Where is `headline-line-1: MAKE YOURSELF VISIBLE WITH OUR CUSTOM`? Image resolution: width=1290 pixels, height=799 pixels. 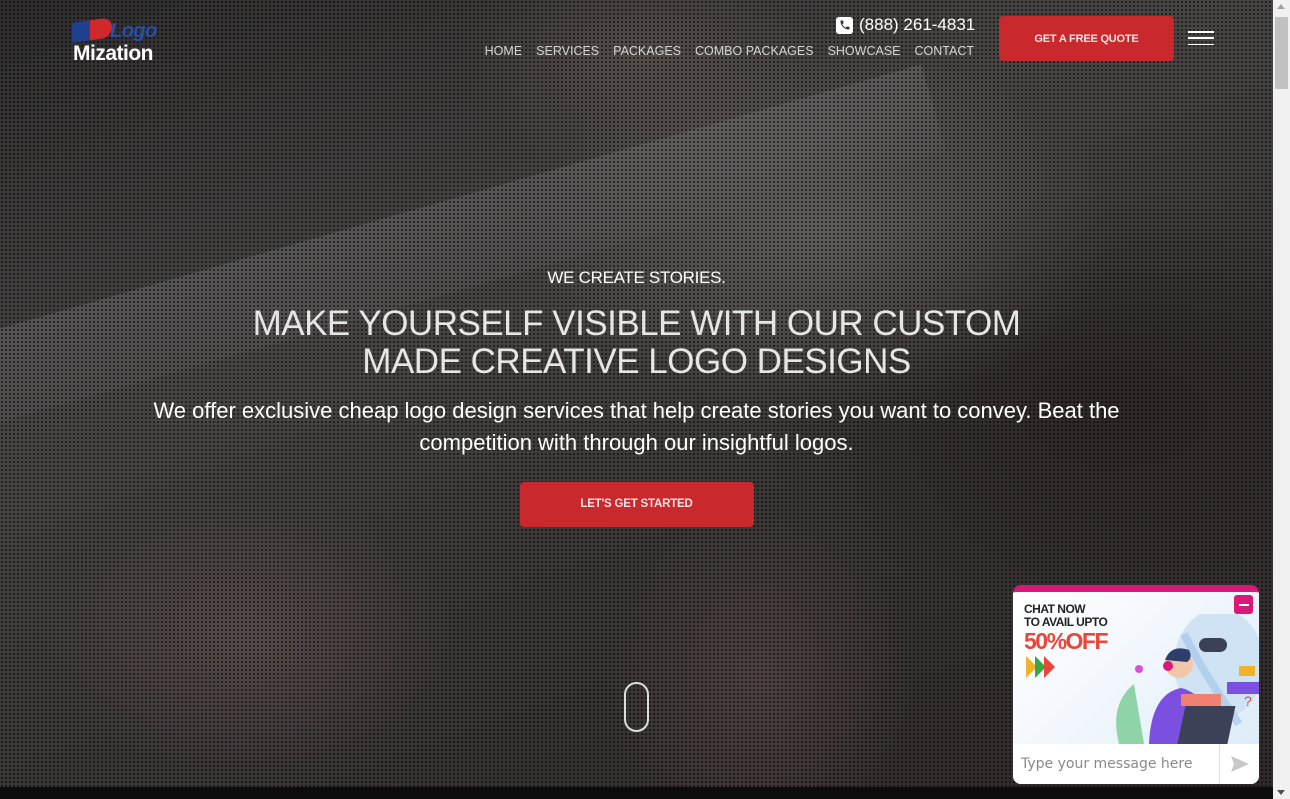 headline-line-1: MAKE YOURSELF VISIBLE WITH OUR CUSTOM is located at coordinates (636, 323).